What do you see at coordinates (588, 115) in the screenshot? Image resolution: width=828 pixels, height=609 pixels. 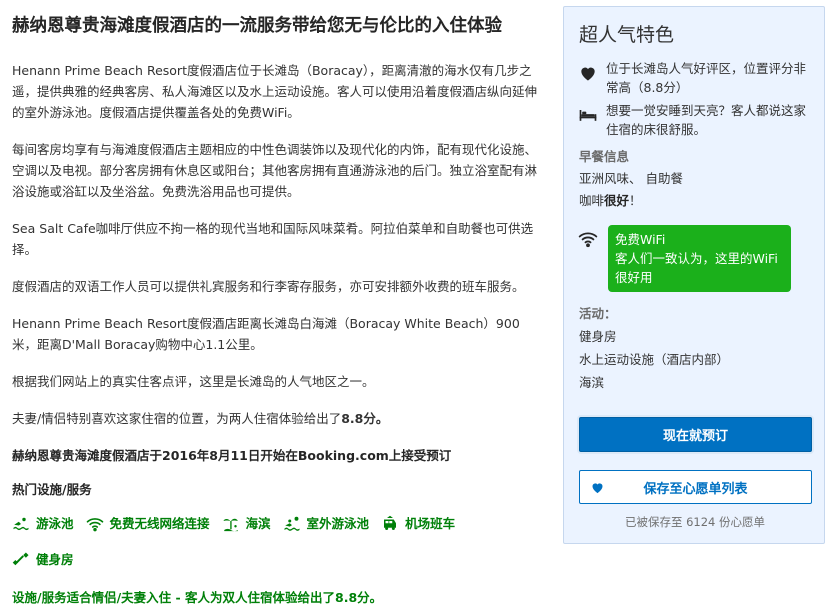 I see `bed-icon` at bounding box center [588, 115].